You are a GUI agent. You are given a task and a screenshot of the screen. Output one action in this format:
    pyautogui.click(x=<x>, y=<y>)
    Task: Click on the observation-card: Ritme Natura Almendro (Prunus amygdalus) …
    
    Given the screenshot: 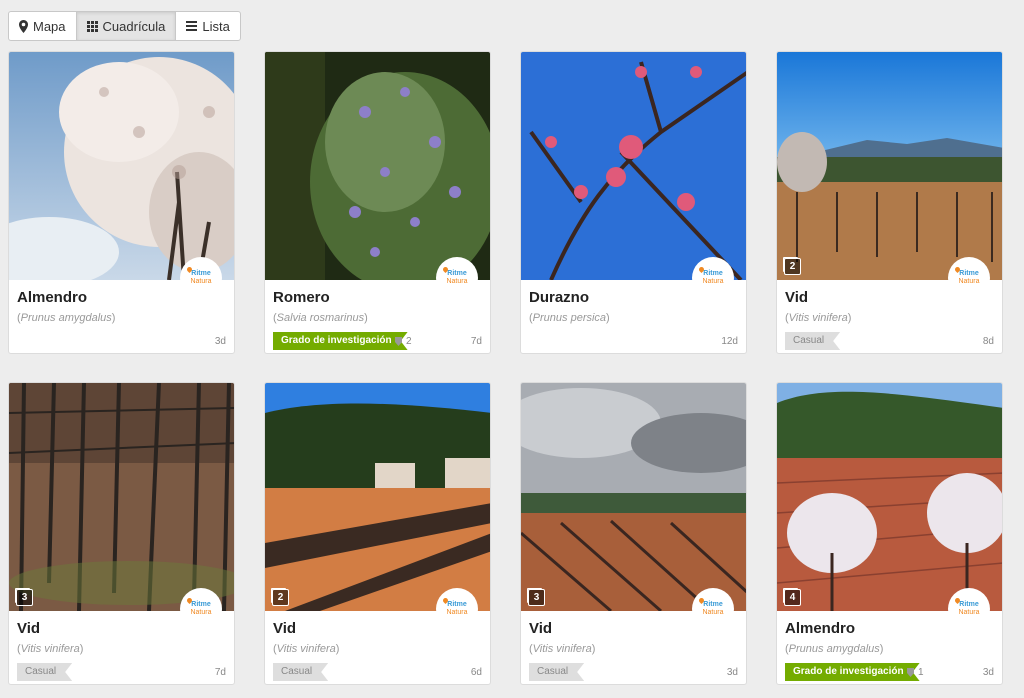 What is the action you would take?
    pyautogui.click(x=121, y=202)
    